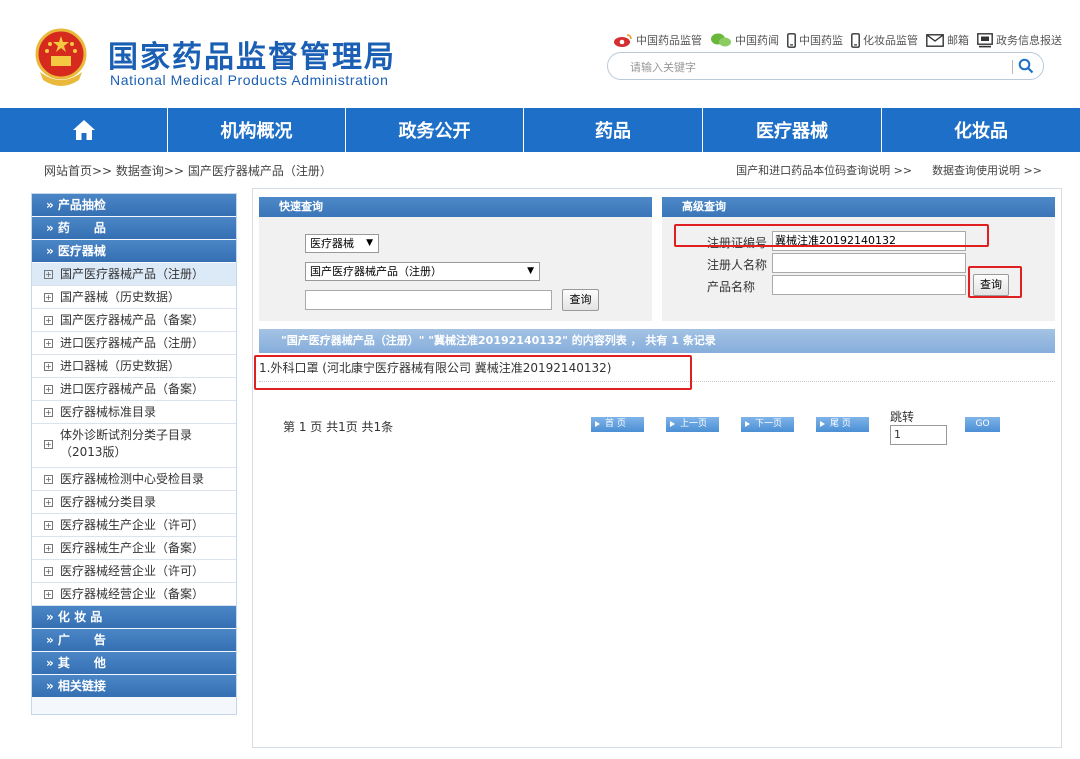 This screenshot has height=759, width=1080. What do you see at coordinates (473, 372) in the screenshot?
I see `highlight-result-row` at bounding box center [473, 372].